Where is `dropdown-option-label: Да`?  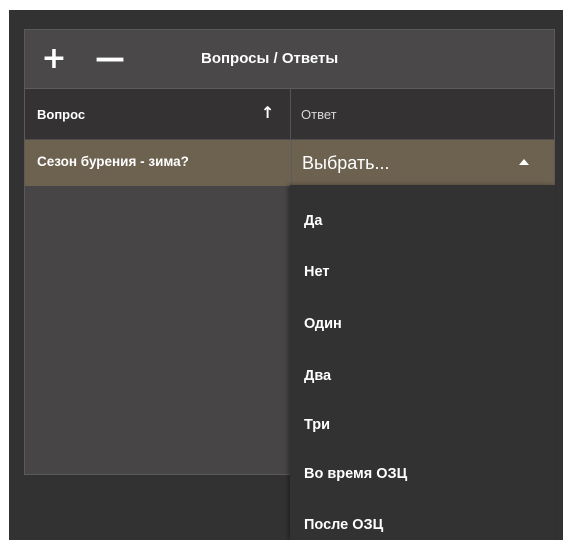 dropdown-option-label: Да is located at coordinates (313, 221).